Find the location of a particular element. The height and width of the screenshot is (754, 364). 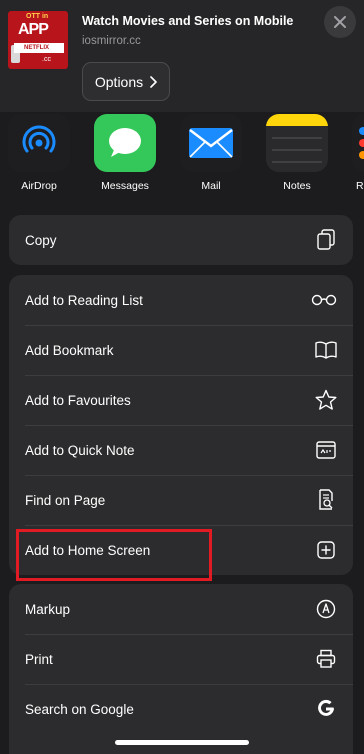

highlight-annotation is located at coordinates (114, 555).